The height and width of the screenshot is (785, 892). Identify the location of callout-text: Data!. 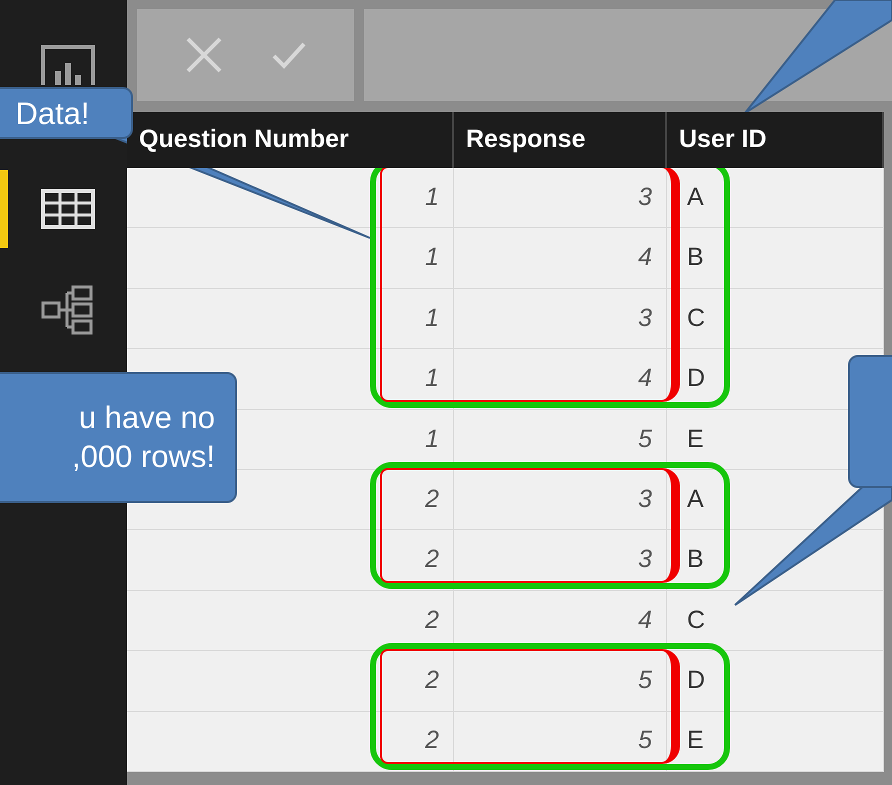
(52, 113).